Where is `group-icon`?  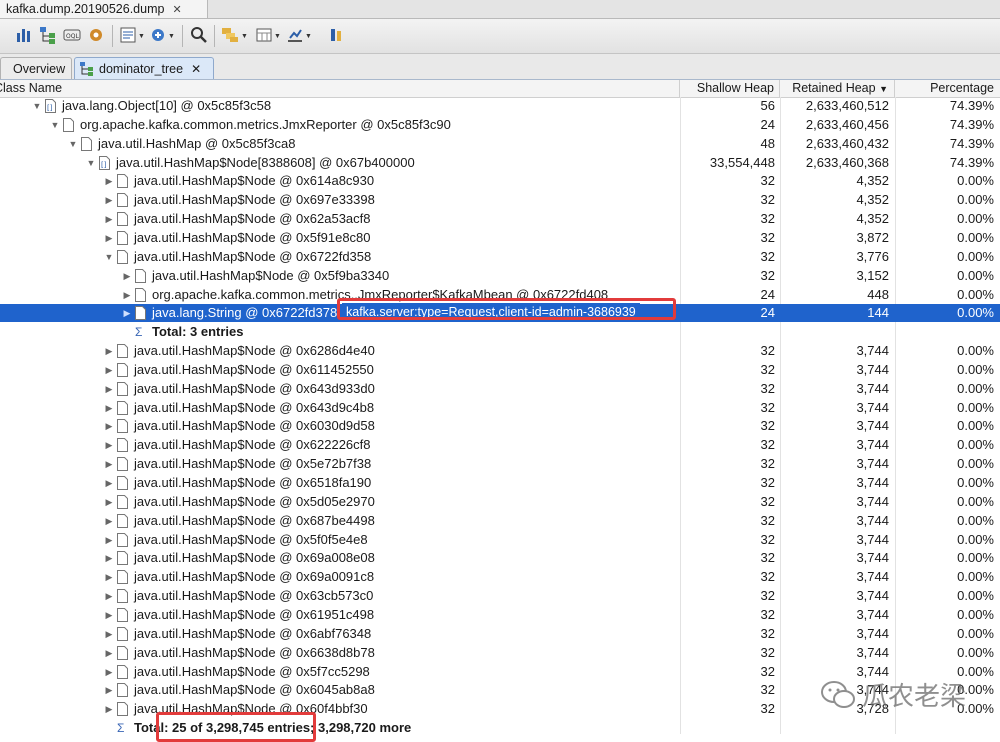
group-icon is located at coordinates (230, 35).